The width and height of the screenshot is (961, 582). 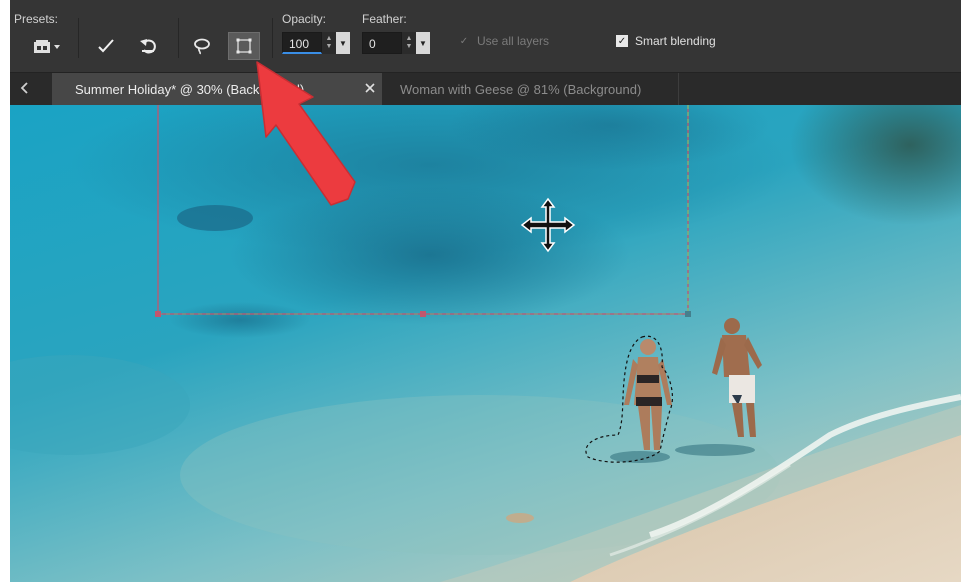 I want to click on tab-label: Summer Holiday* @ 30% (Background), so click(x=190, y=89).